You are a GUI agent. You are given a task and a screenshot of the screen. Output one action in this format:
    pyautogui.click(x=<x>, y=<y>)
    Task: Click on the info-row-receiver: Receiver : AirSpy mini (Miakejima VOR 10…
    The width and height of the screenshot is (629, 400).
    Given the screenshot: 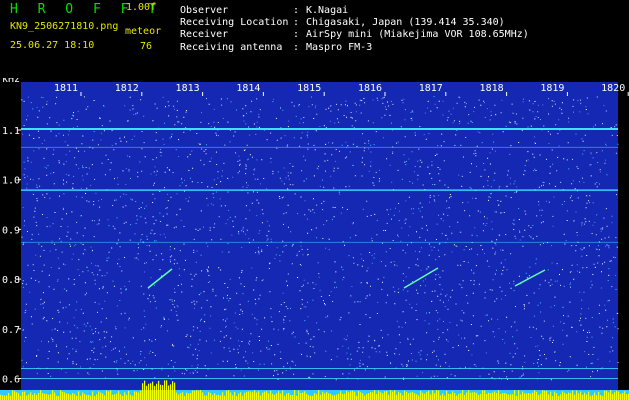 What is the action you would take?
    pyautogui.click(x=354, y=35)
    